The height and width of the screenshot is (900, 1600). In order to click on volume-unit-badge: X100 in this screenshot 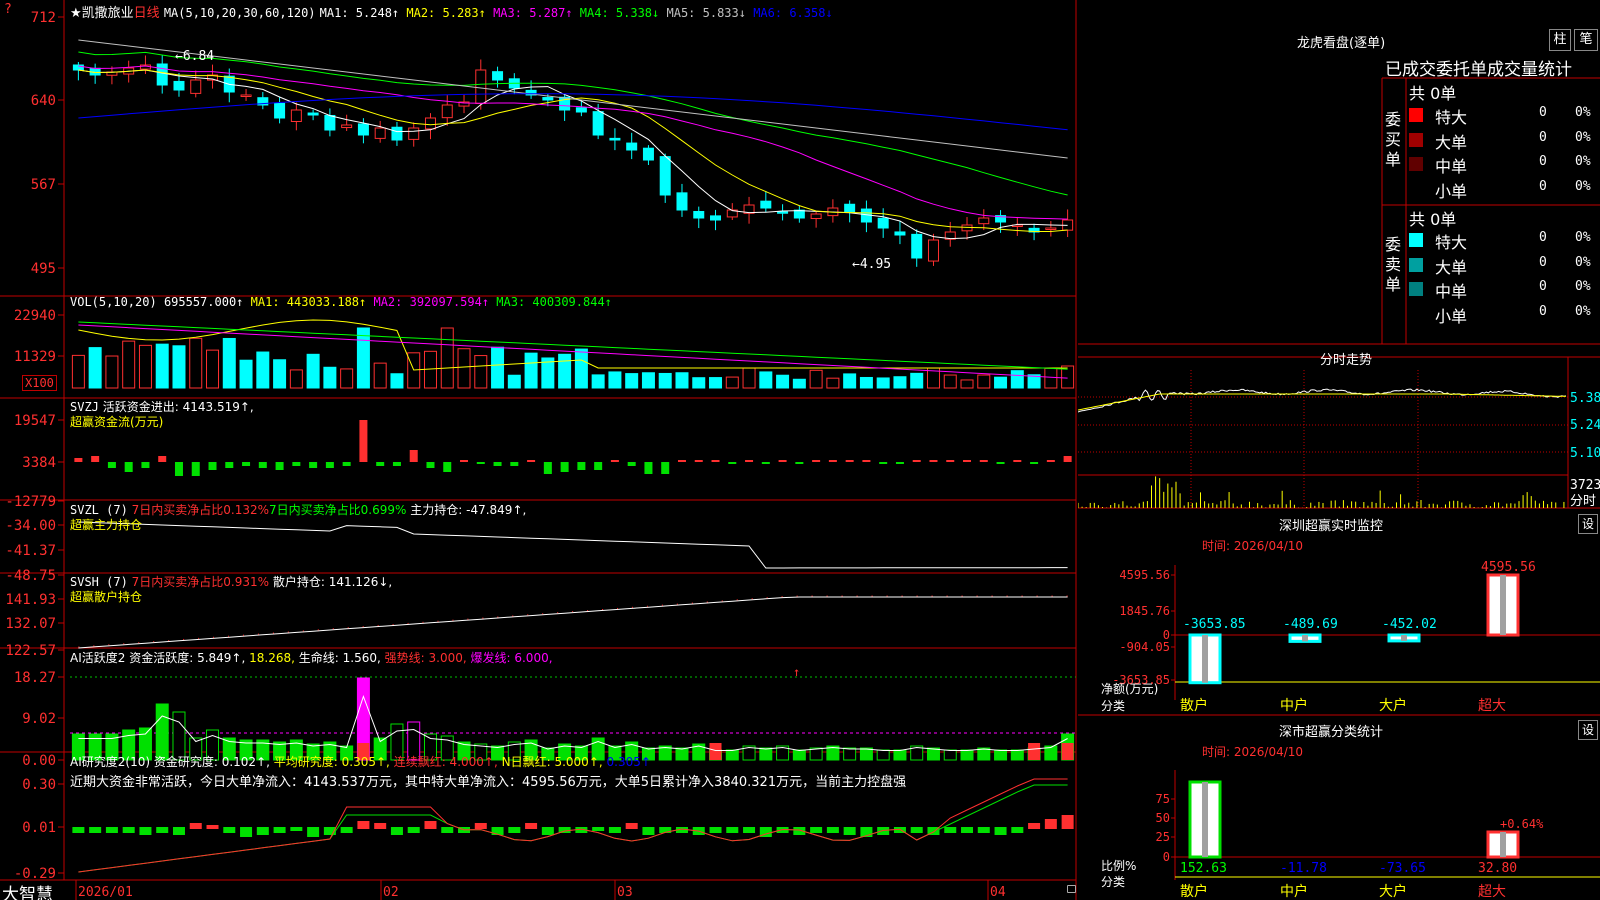, I will do `click(39, 383)`.